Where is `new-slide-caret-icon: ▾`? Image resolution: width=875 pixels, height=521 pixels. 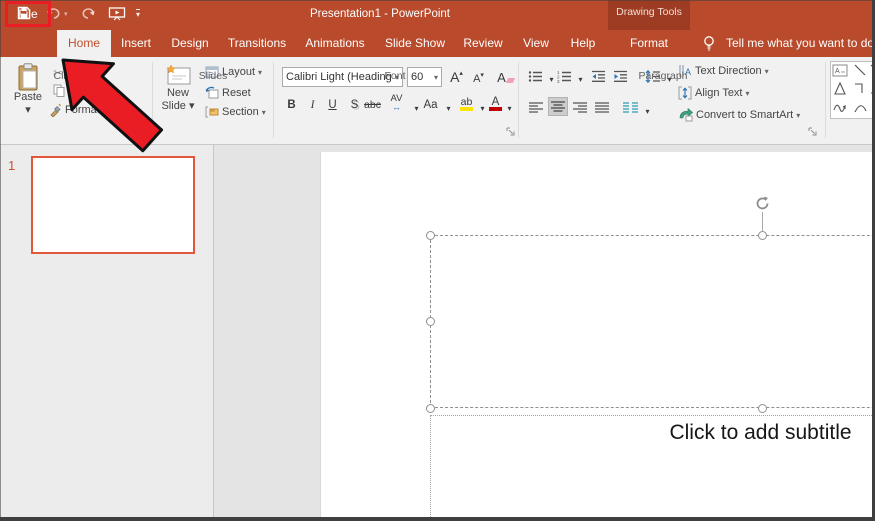
new-slide-caret-icon: ▾ is located at coordinates (192, 106).